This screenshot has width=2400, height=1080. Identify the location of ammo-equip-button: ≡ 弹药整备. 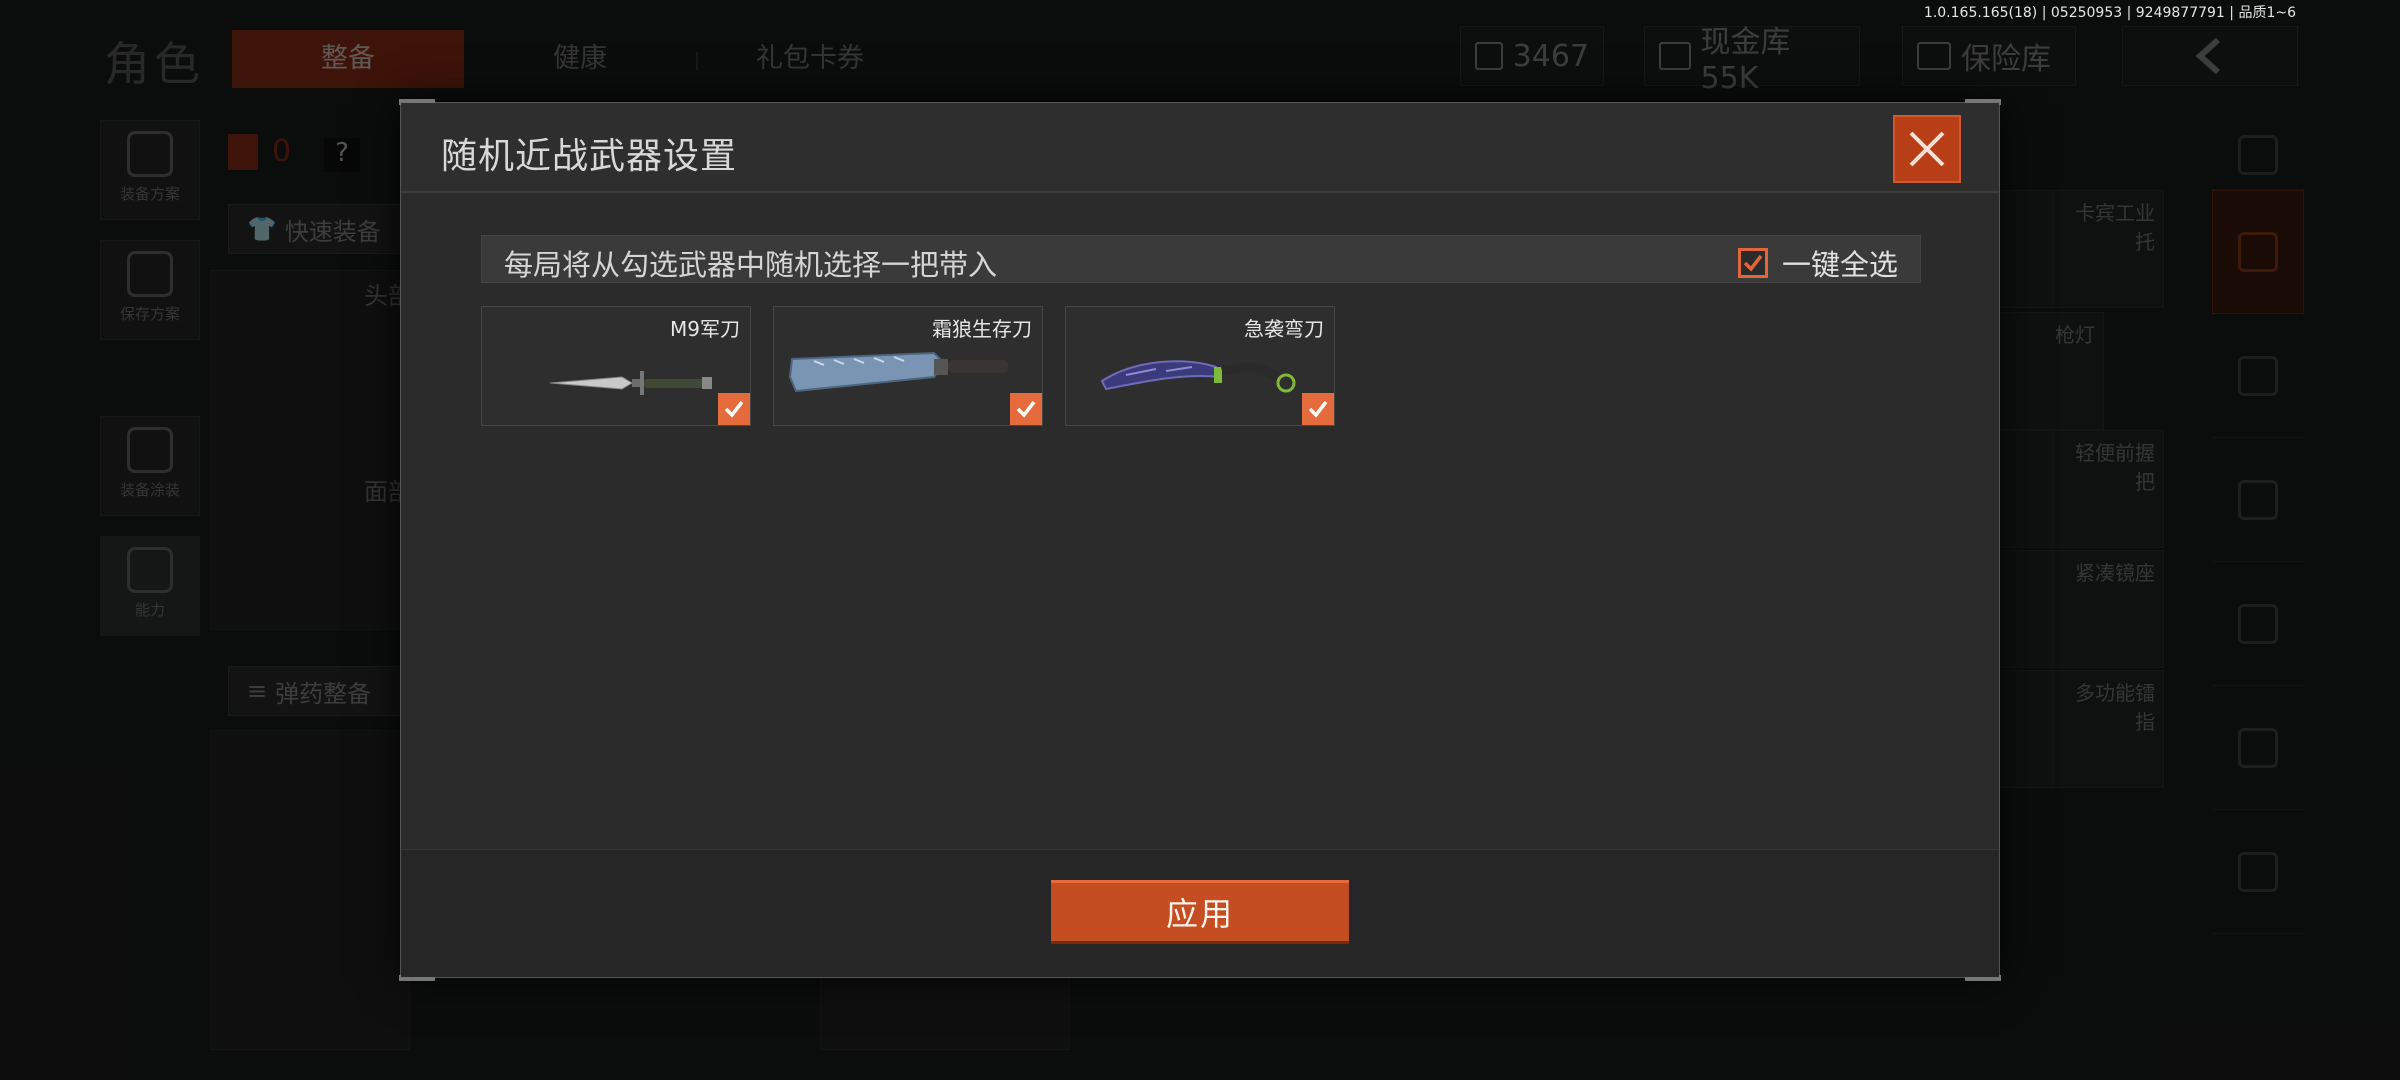
(326, 691).